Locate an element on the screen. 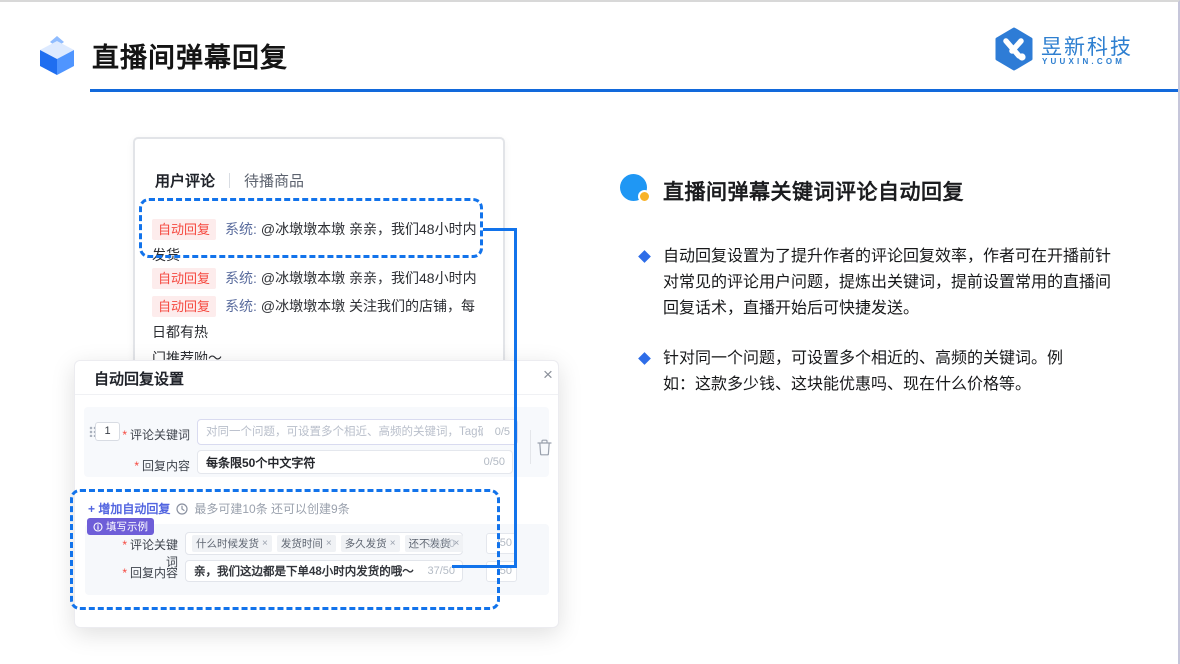  dialog-header-divider is located at coordinates (316, 394).